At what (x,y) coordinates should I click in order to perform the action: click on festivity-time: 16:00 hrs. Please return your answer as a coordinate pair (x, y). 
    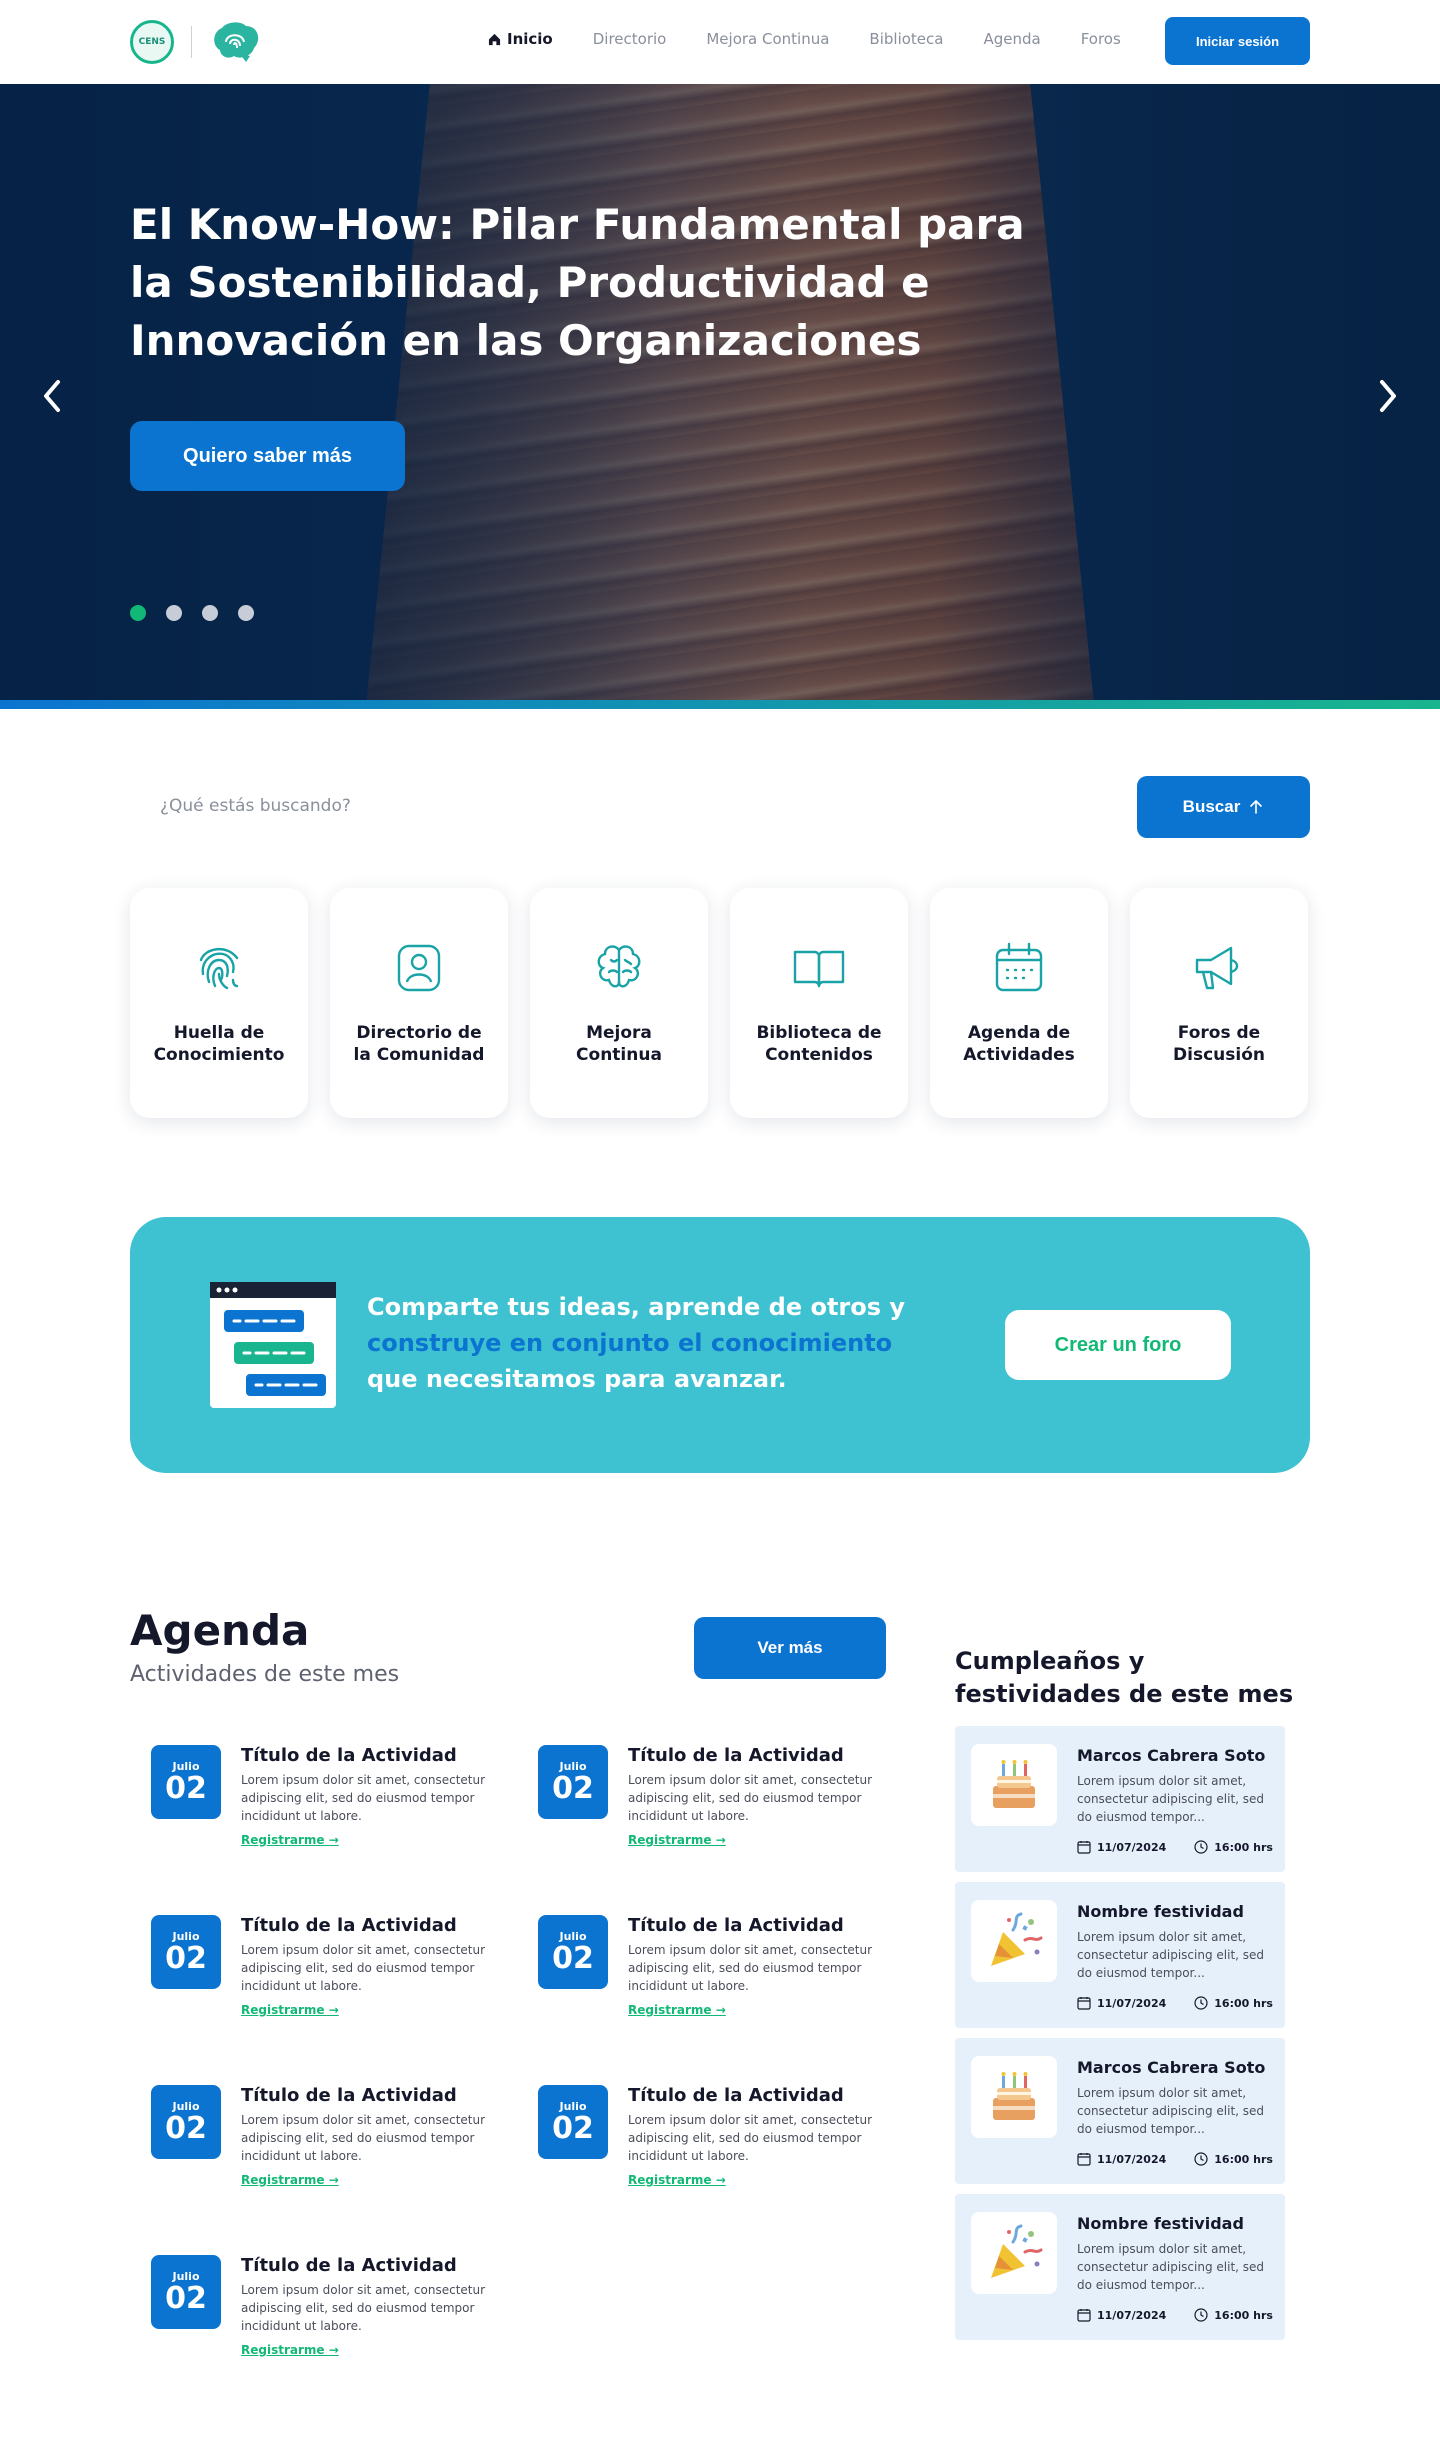
    Looking at the image, I should click on (1233, 2315).